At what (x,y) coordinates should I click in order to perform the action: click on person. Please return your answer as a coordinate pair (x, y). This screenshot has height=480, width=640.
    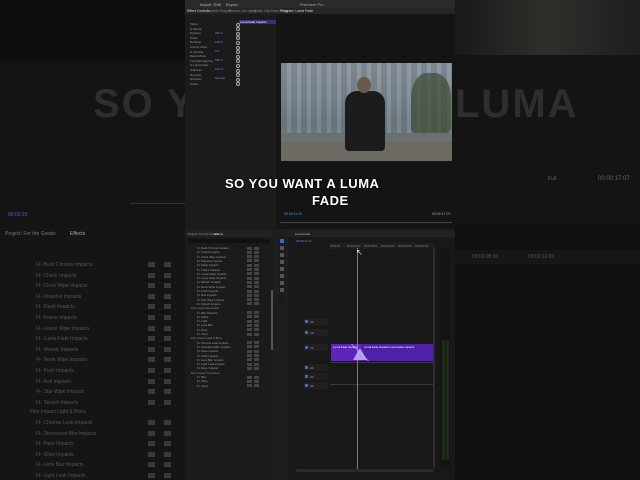
    Looking at the image, I should click on (365, 121).